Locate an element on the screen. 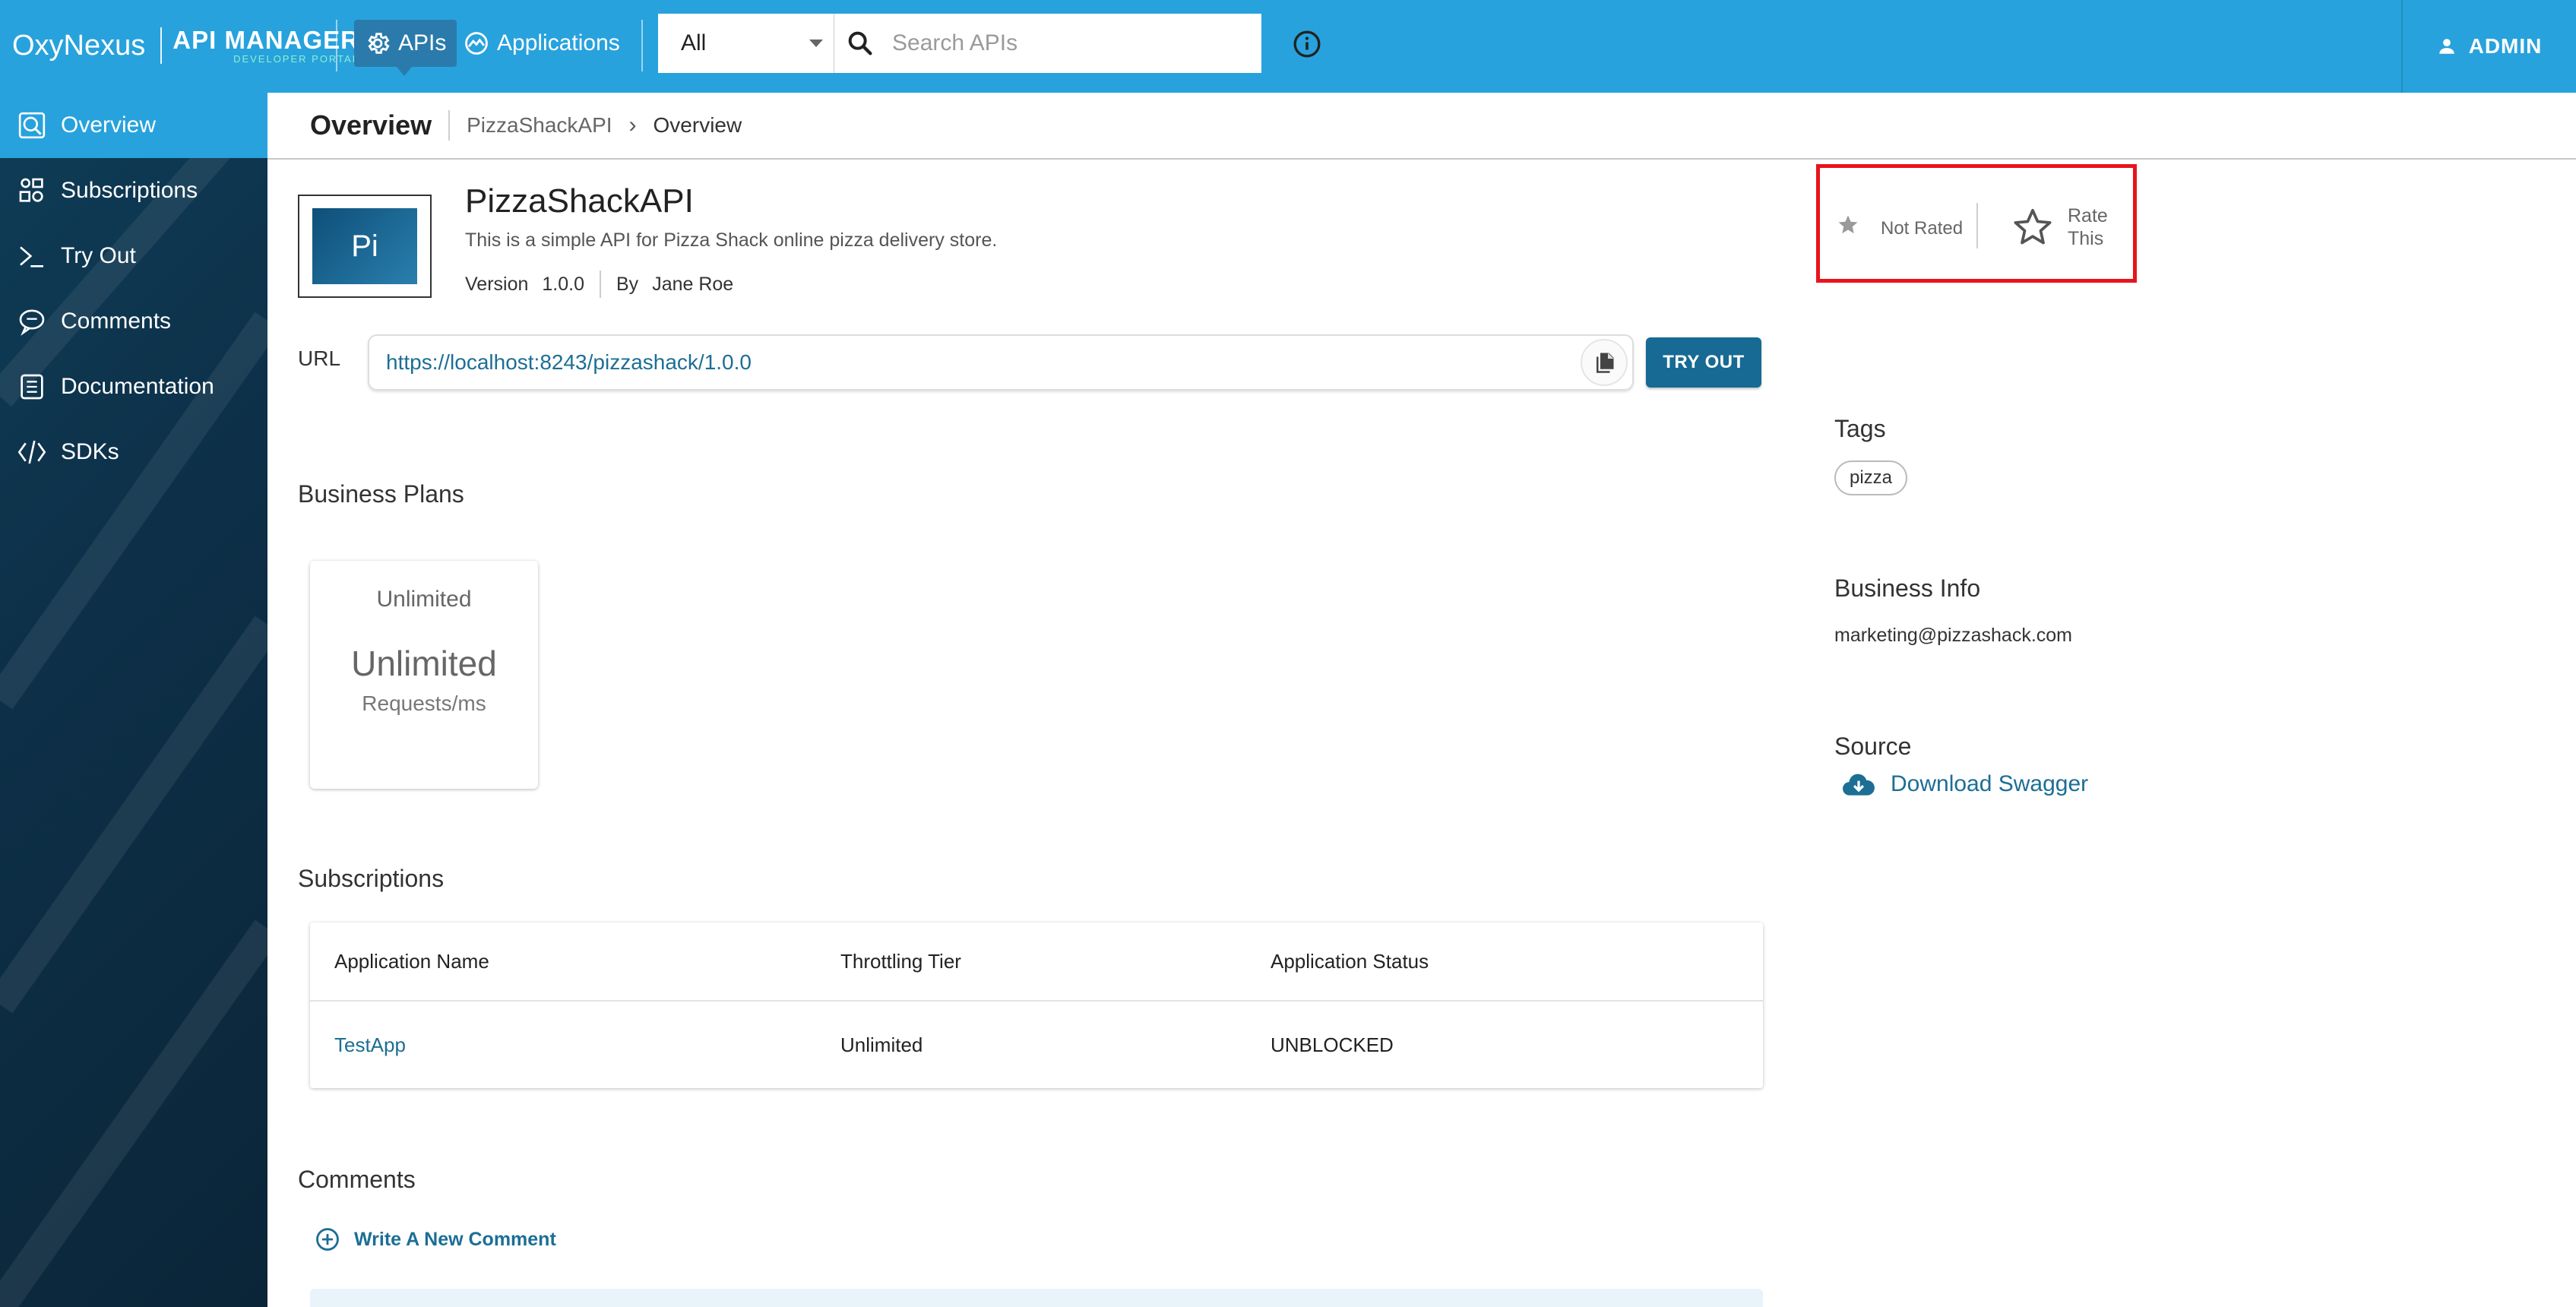 The width and height of the screenshot is (2576, 1307). add-circle-icon is located at coordinates (327, 1239).